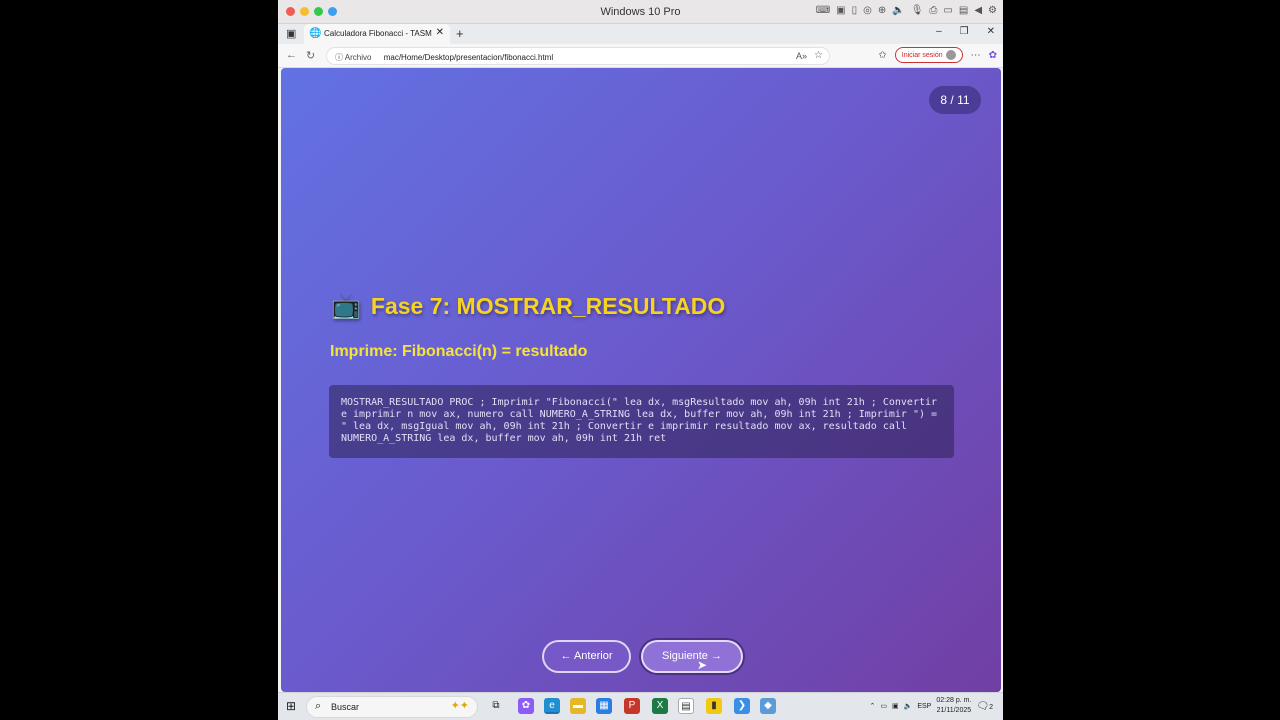 This screenshot has height=720, width=1280. Describe the element at coordinates (898, 10) in the screenshot. I see `speaker-icon: 🔈` at that location.